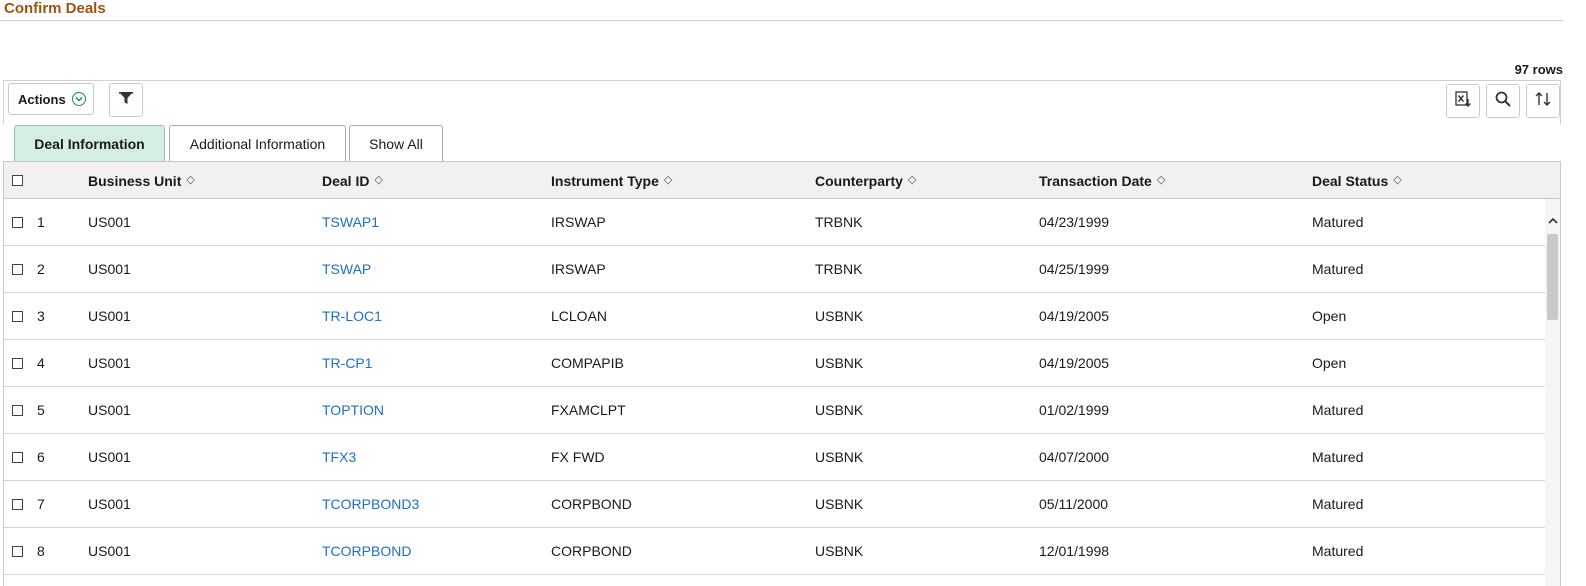  What do you see at coordinates (1102, 180) in the screenshot?
I see `column-header-transaction-date: Transaction Date ◇` at bounding box center [1102, 180].